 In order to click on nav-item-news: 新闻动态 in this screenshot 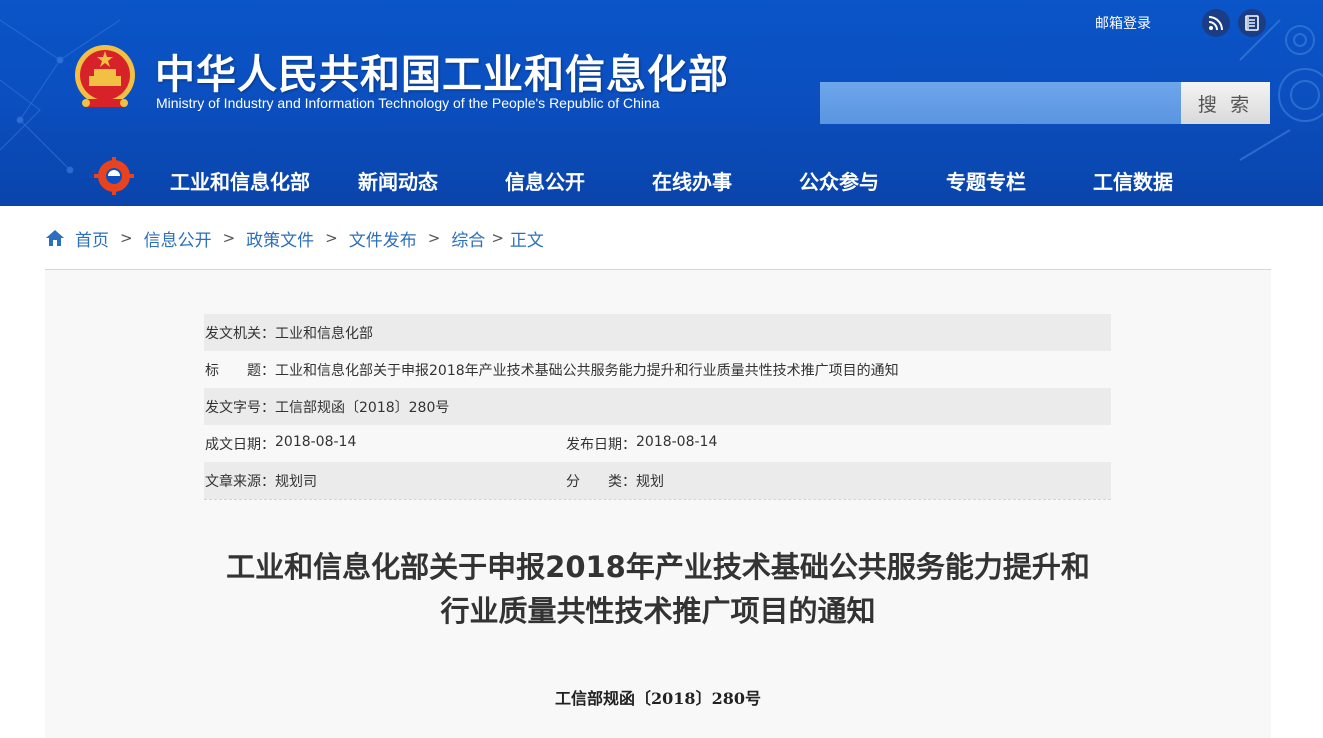, I will do `click(398, 180)`.